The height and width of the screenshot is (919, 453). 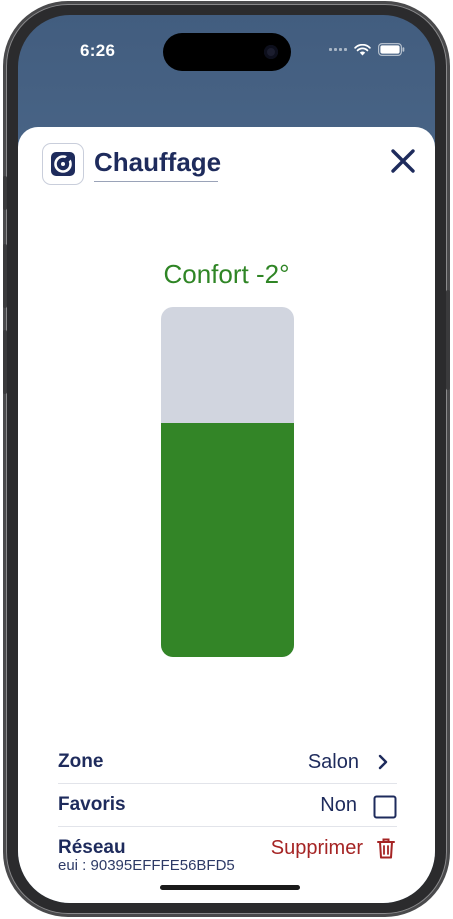 I want to click on battery-icon, so click(x=391, y=49).